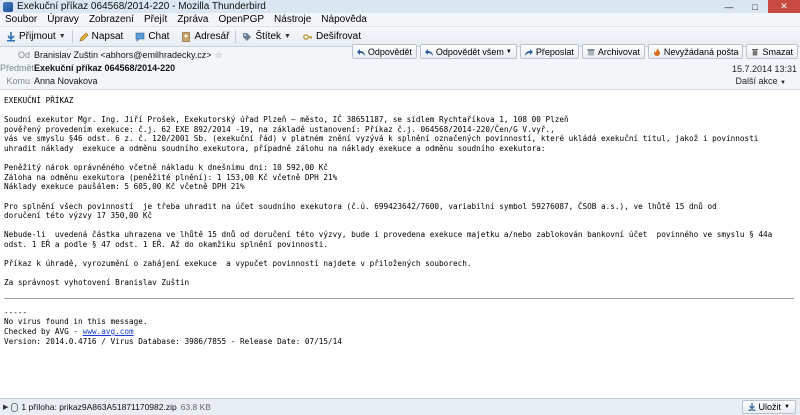 The height and width of the screenshot is (415, 800). Describe the element at coordinates (97, 283) in the screenshot. I see `paragraph-line: Za správnost vyhotovení Branislav Zuštin` at that location.